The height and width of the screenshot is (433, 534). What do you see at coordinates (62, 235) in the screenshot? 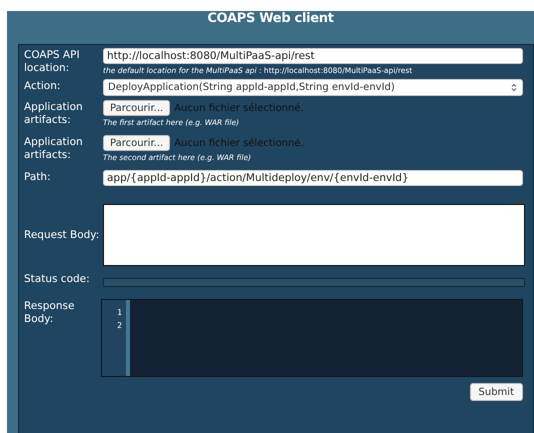
I see `field-label: Request Body:` at bounding box center [62, 235].